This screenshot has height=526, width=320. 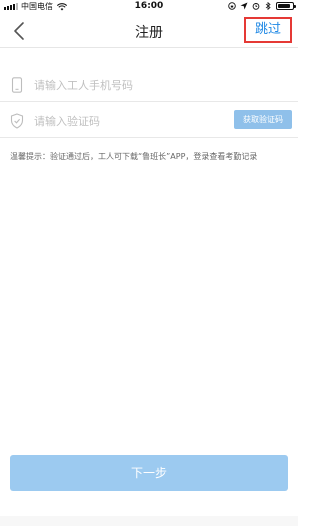 I want to click on phone-icon, so click(x=17, y=85).